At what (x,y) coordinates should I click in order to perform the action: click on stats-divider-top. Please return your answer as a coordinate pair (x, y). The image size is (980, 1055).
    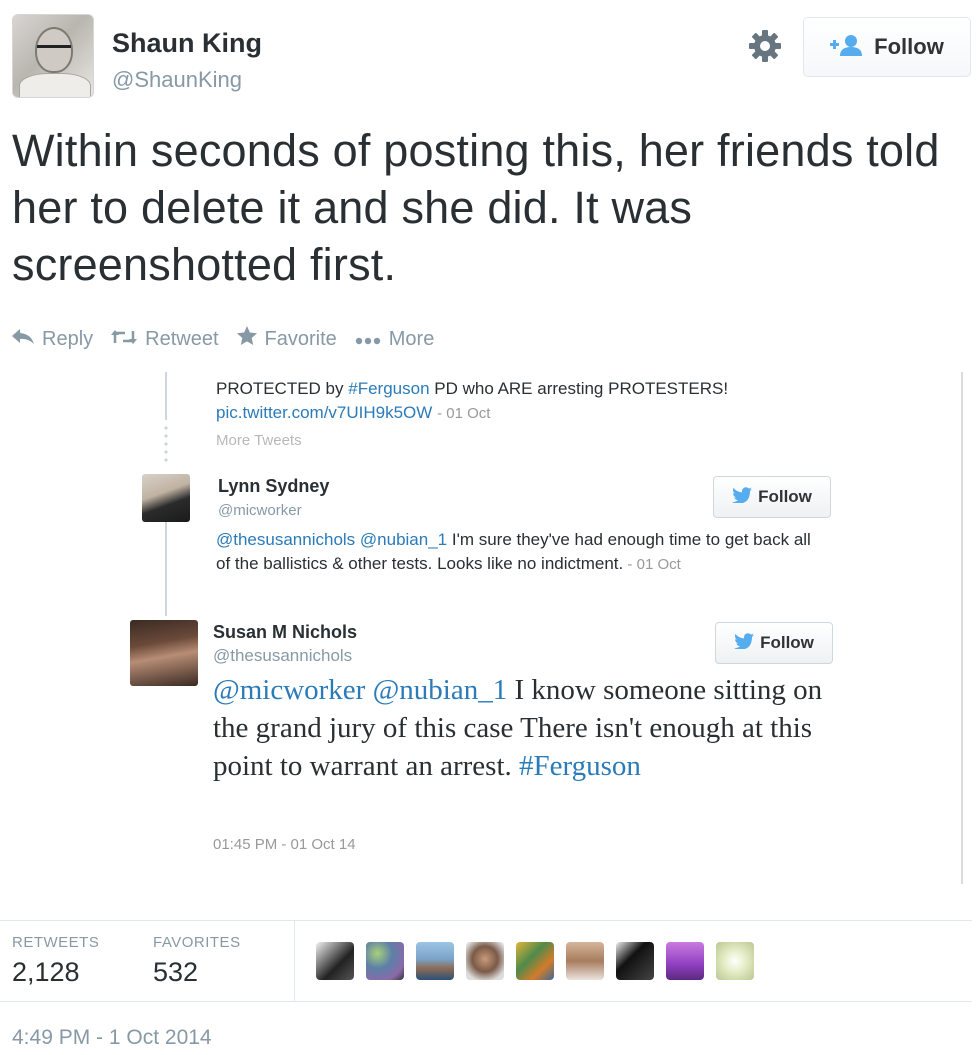
    Looking at the image, I should click on (486, 920).